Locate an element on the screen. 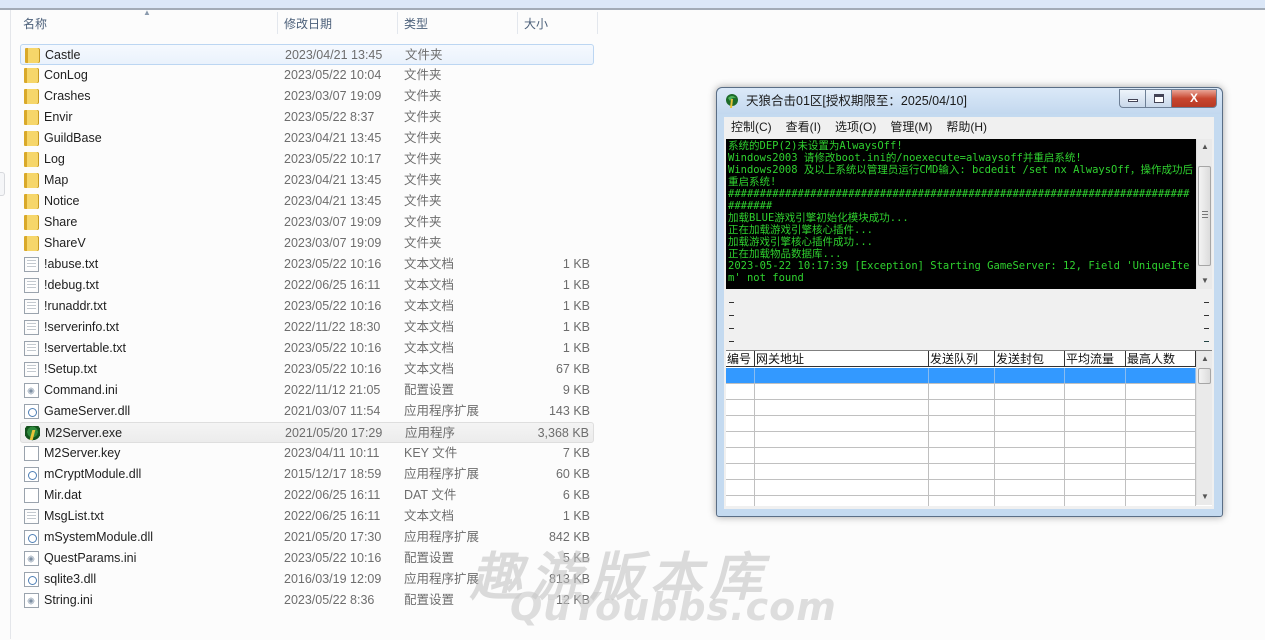  table-scrollbar-thumb is located at coordinates (1204, 376).